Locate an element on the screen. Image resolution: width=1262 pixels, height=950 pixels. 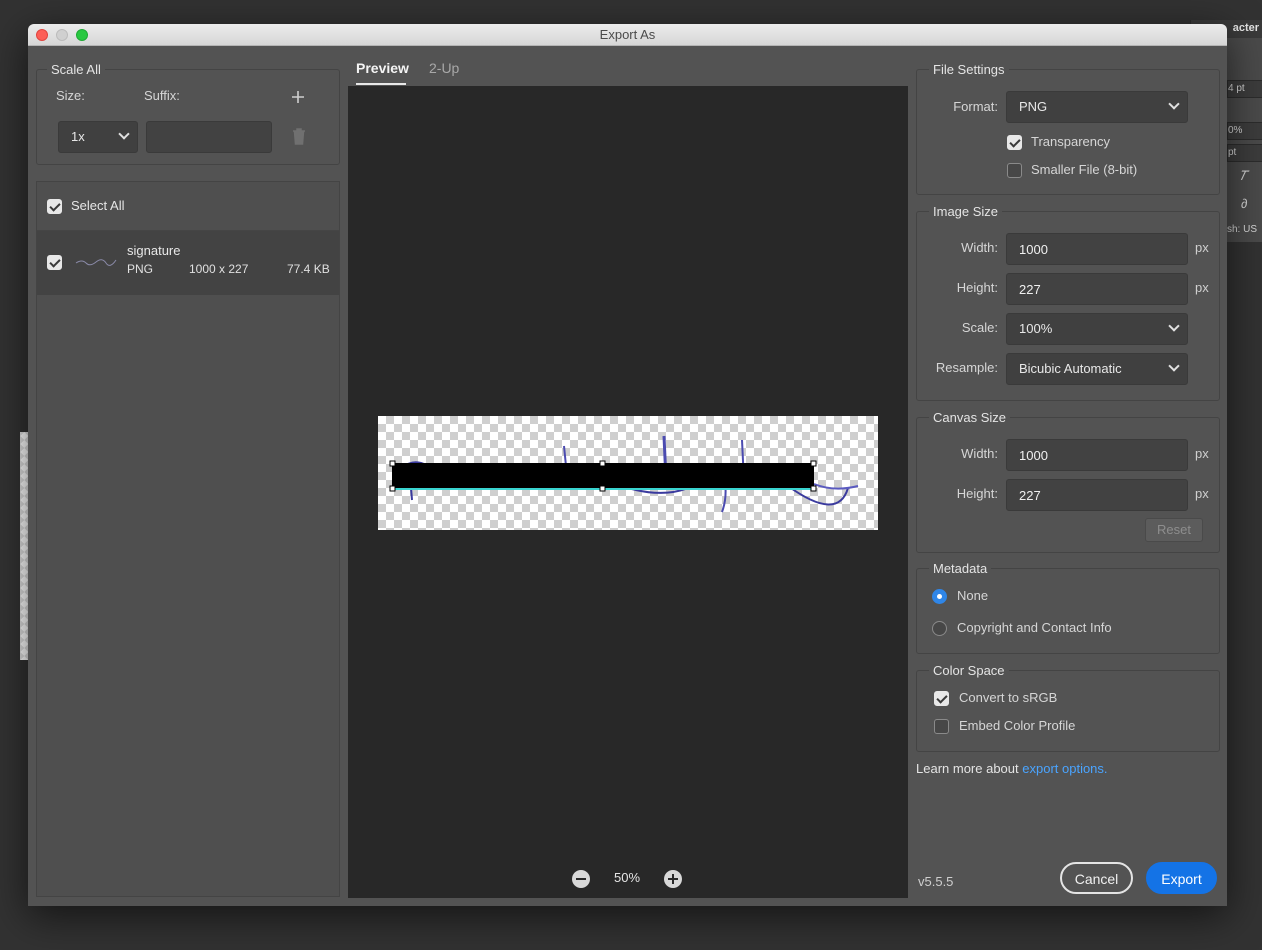
preview-canvas is located at coordinates (628, 473).